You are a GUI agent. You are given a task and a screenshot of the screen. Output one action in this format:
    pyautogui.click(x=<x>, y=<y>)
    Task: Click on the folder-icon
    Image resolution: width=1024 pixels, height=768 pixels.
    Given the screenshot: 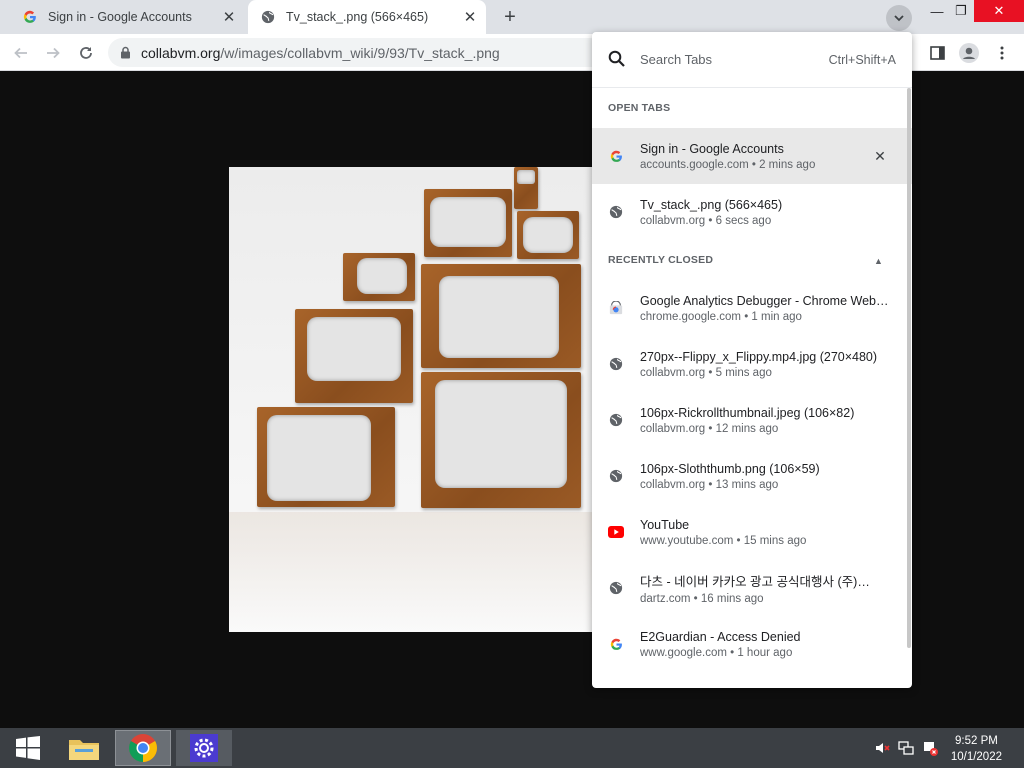 What is the action you would take?
    pyautogui.click(x=84, y=750)
    